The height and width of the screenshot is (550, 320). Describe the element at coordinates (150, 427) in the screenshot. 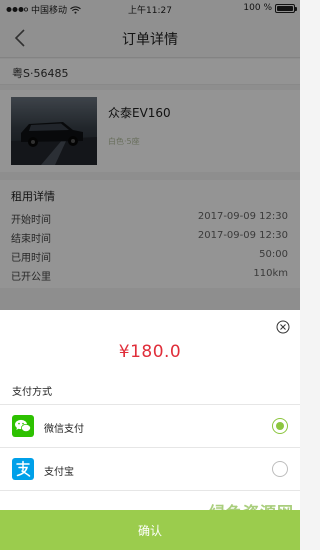

I see `payment-option-wechat: 微信支付` at that location.